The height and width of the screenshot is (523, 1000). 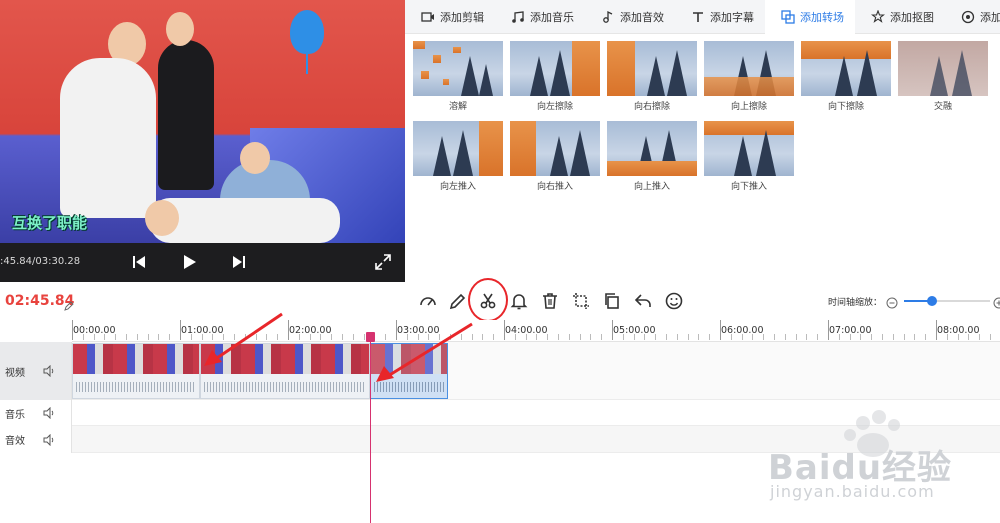 What do you see at coordinates (540, 17) in the screenshot?
I see `tab-add-music: 添加音乐` at bounding box center [540, 17].